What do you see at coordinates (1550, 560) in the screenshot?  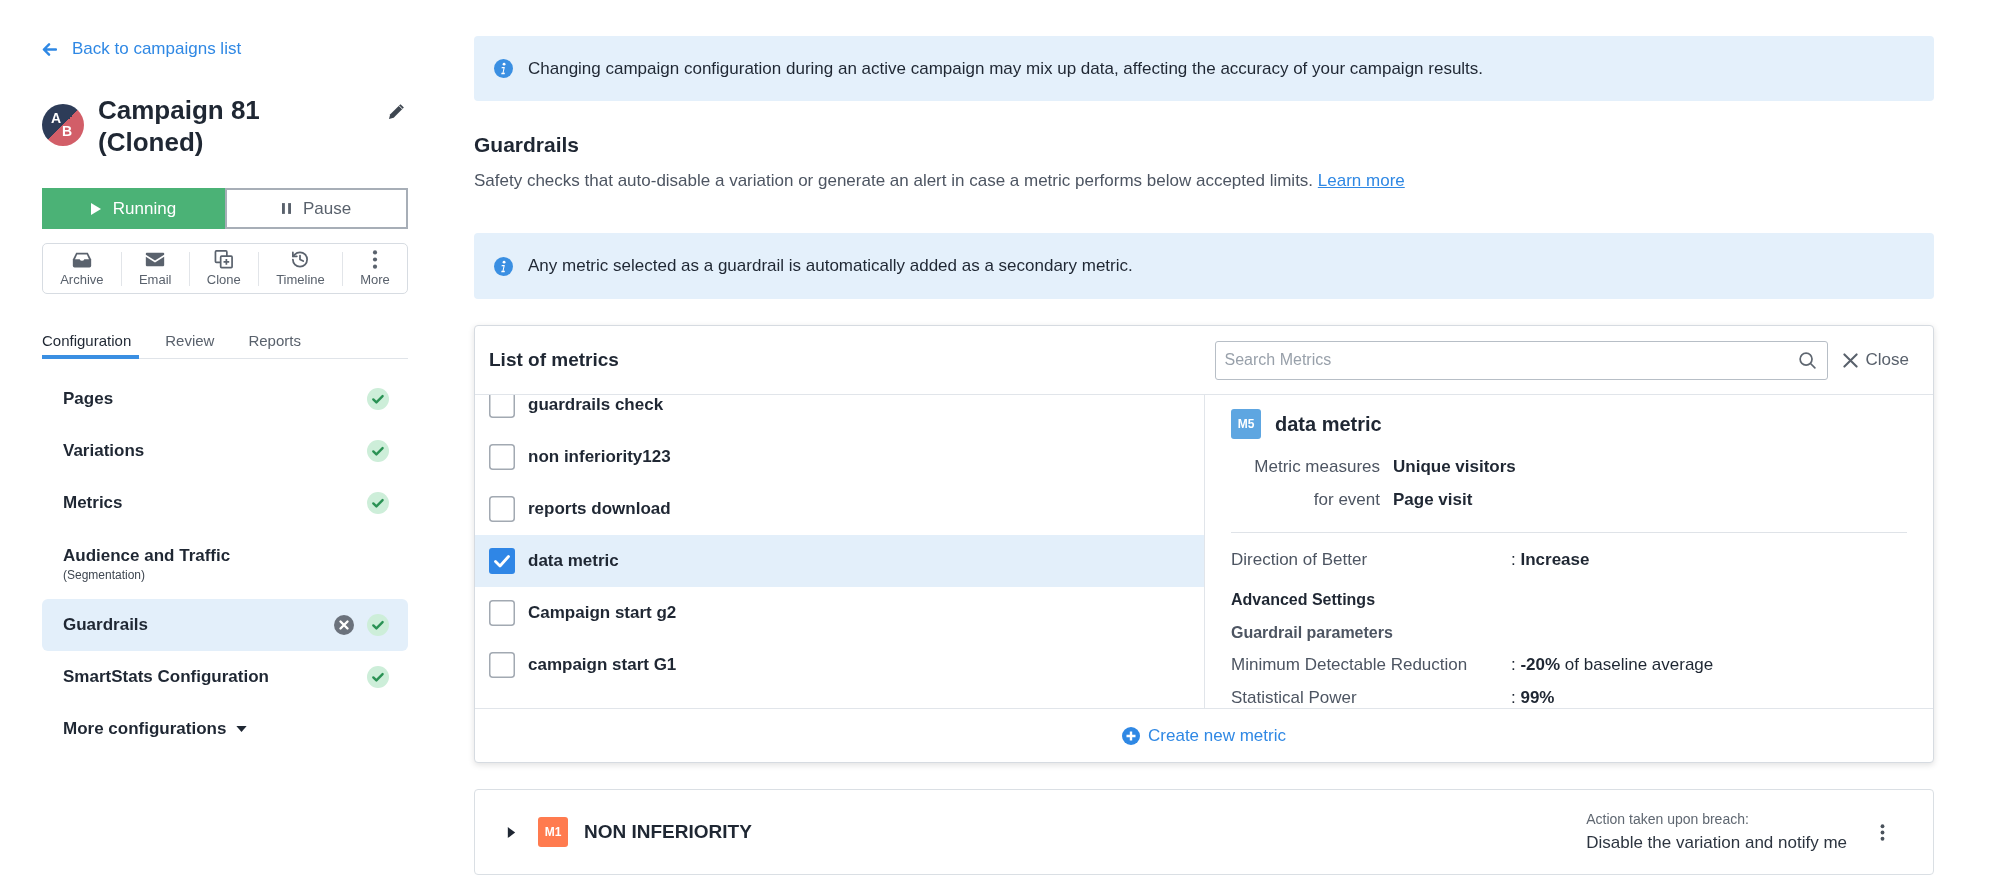 I see `detail-value: : Increase` at bounding box center [1550, 560].